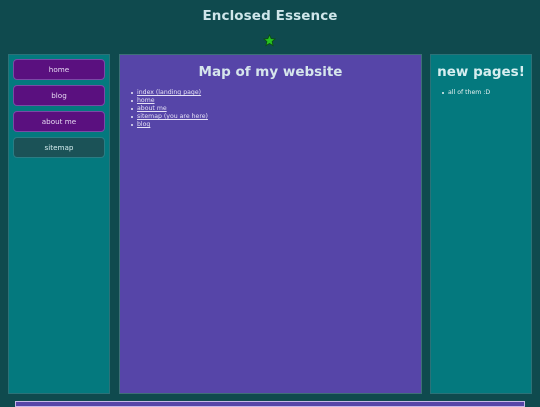 The image size is (540, 407). What do you see at coordinates (59, 69) in the screenshot?
I see `nav-home-button: home` at bounding box center [59, 69].